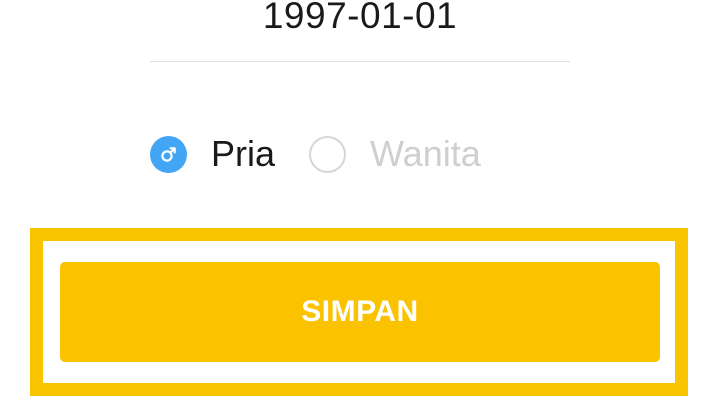  What do you see at coordinates (168, 154) in the screenshot?
I see `male-icon` at bounding box center [168, 154].